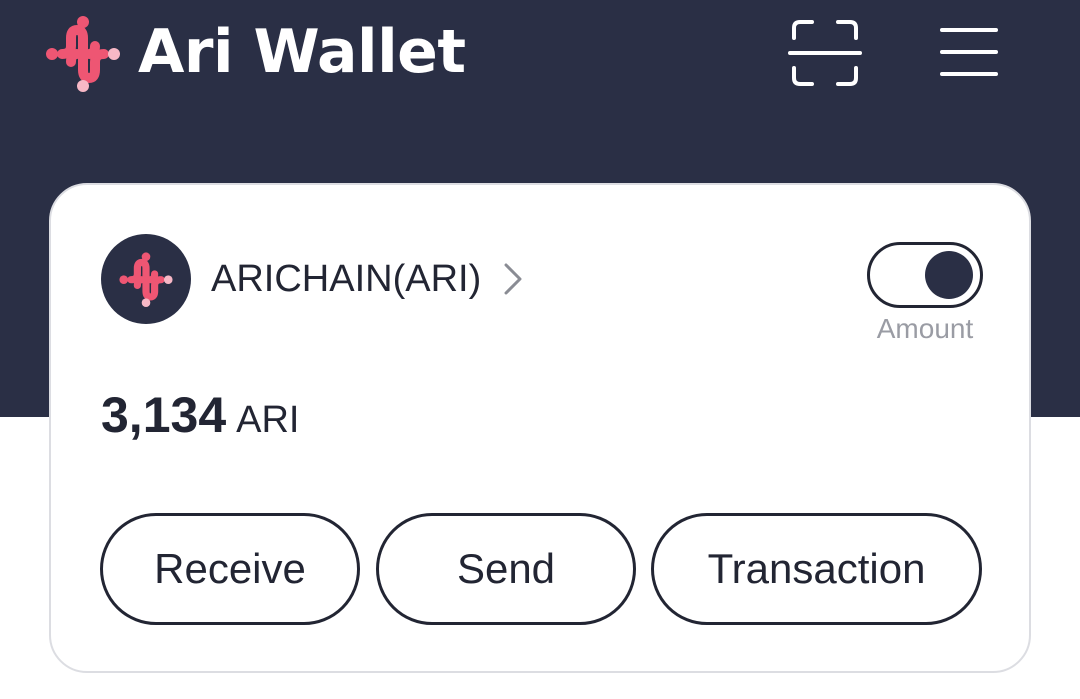  I want to click on action-buttons: Receive Send Transaction, so click(542, 570).